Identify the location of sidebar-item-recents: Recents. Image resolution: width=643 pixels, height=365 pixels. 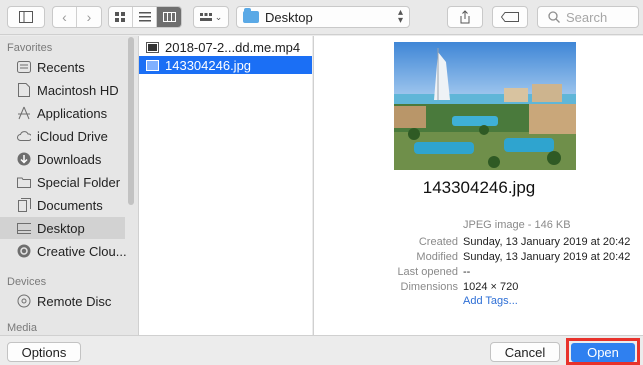
(62, 67).